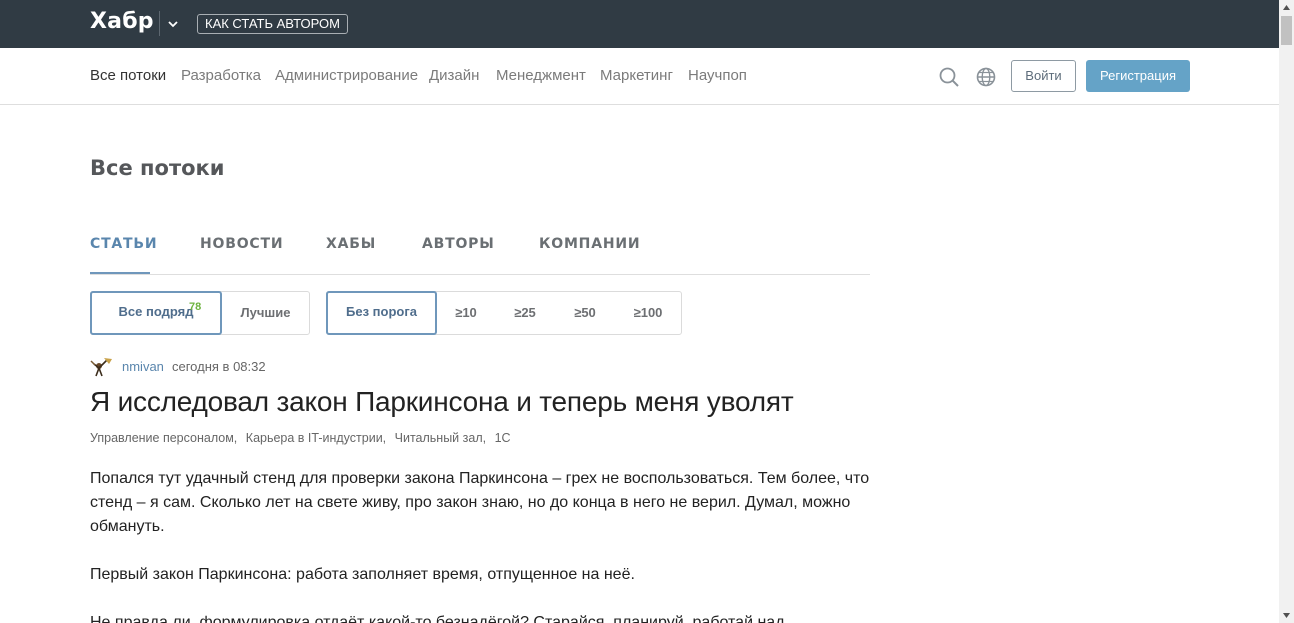 The image size is (1294, 623). What do you see at coordinates (1286, 7) in the screenshot?
I see `scroll-up-arrow-icon` at bounding box center [1286, 7].